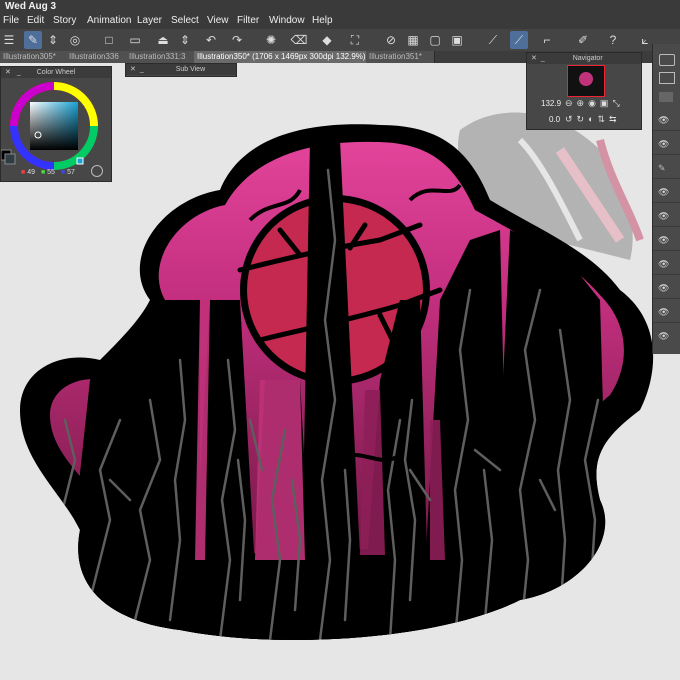  Describe the element at coordinates (519, 40) in the screenshot. I see `brush-icon: ⟋` at that location.